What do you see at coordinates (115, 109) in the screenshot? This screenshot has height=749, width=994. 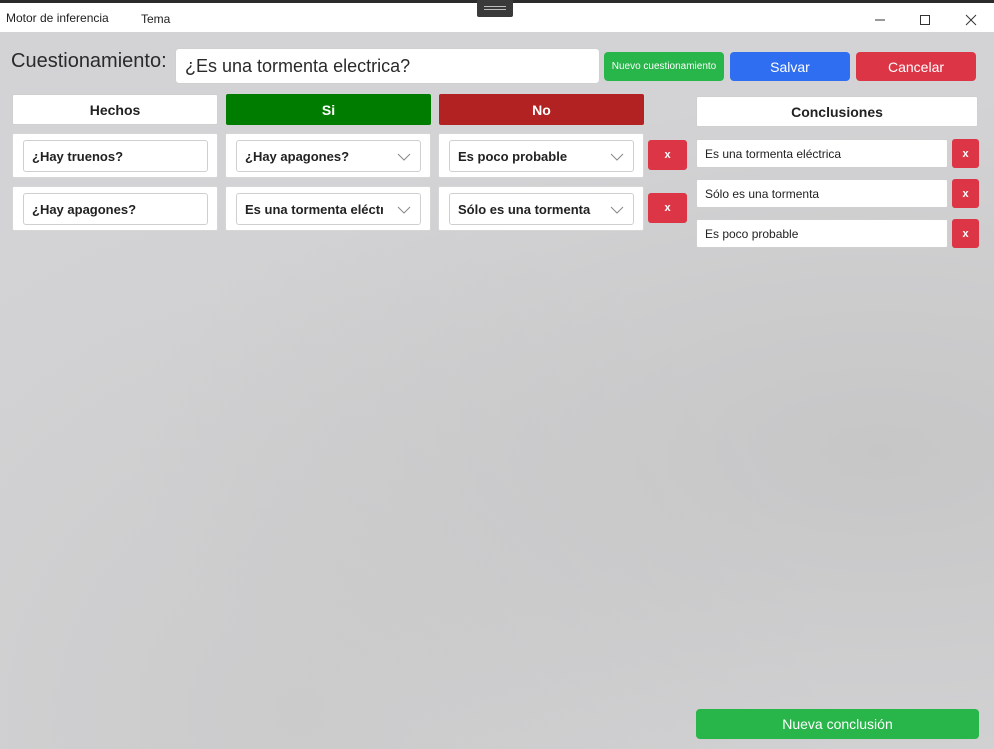 I see `header-hechos: Hechos` at bounding box center [115, 109].